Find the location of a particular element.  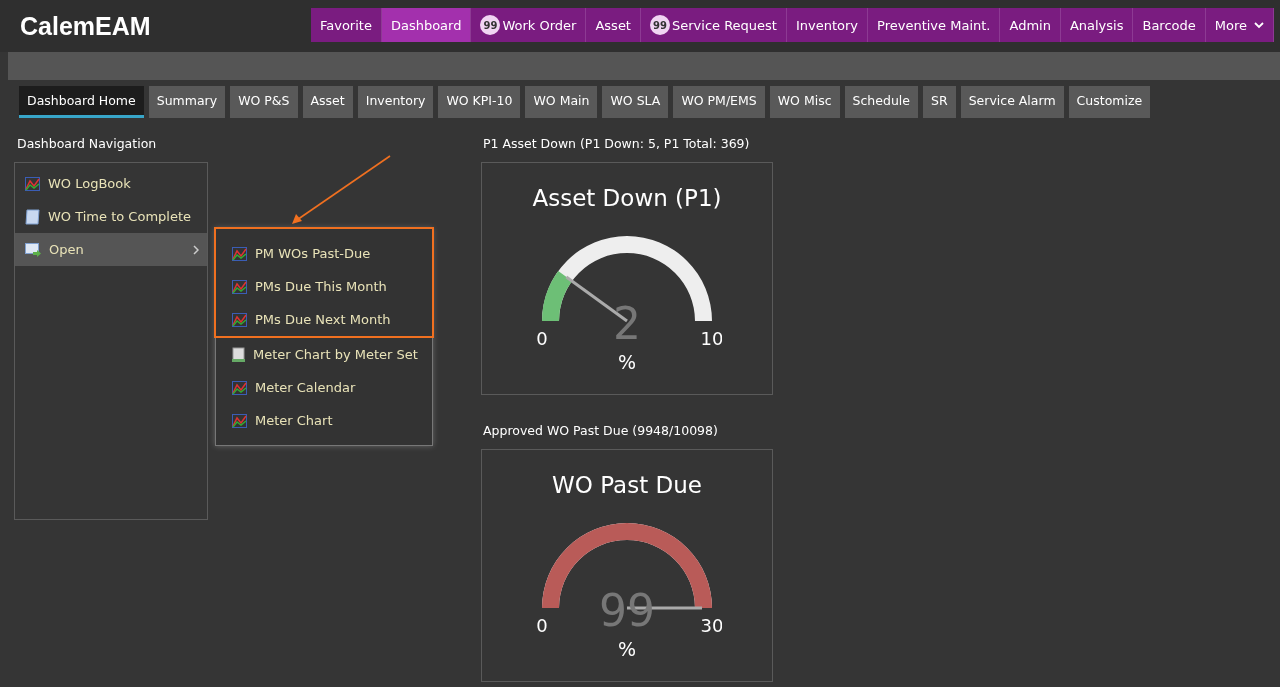

menu-item: WO Time to Complete is located at coordinates (111, 216).